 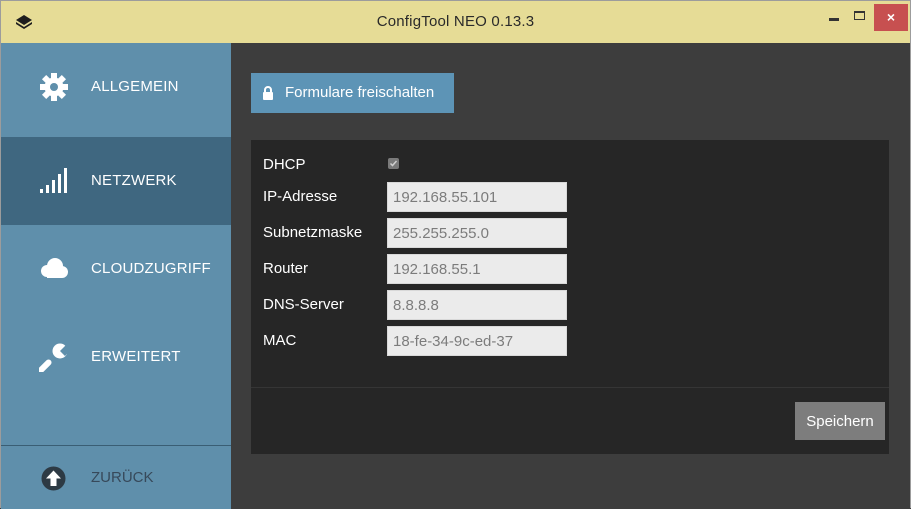 I want to click on sidebar-item-cloudzugriff: CLOUDZUGRIFF, so click(x=116, y=269).